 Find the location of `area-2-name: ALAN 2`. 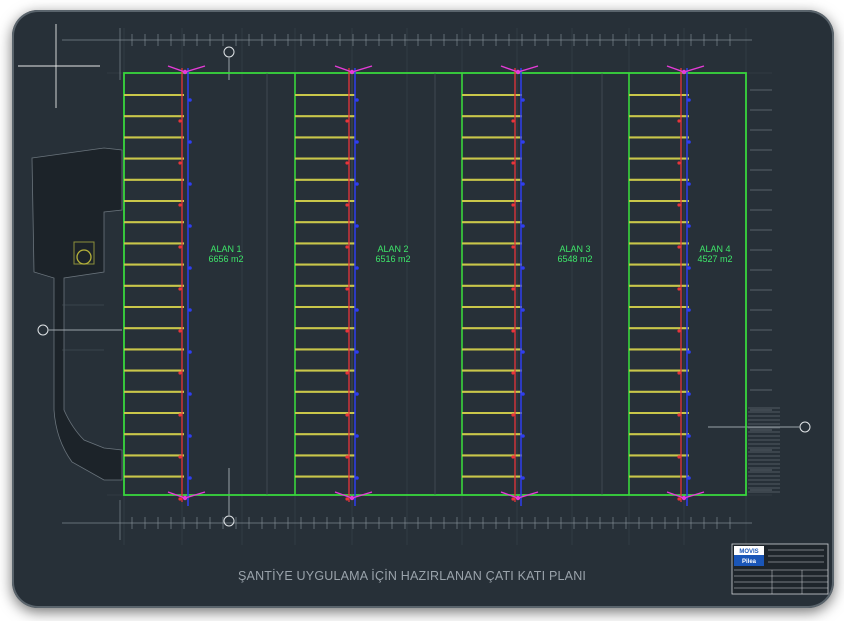

area-2-name: ALAN 2 is located at coordinates (392, 249).